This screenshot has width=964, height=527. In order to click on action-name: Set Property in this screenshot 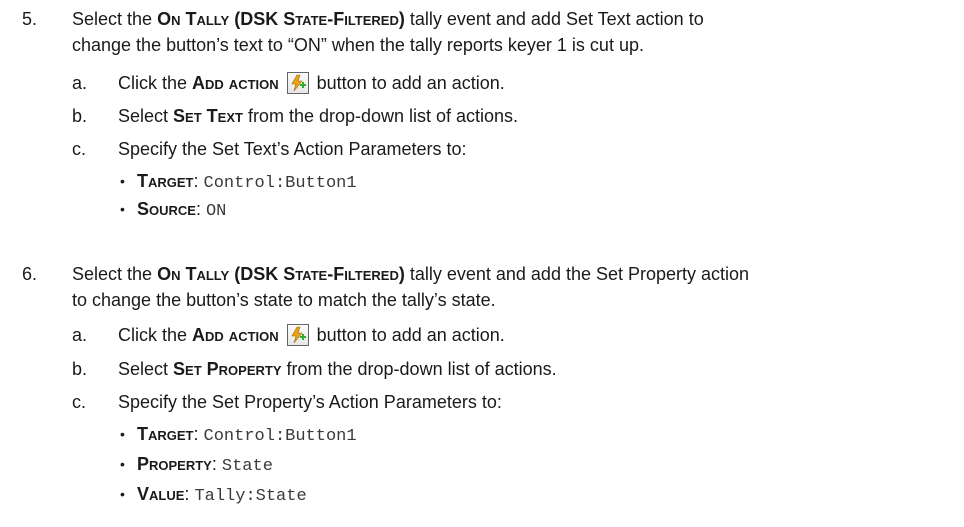, I will do `click(227, 369)`.